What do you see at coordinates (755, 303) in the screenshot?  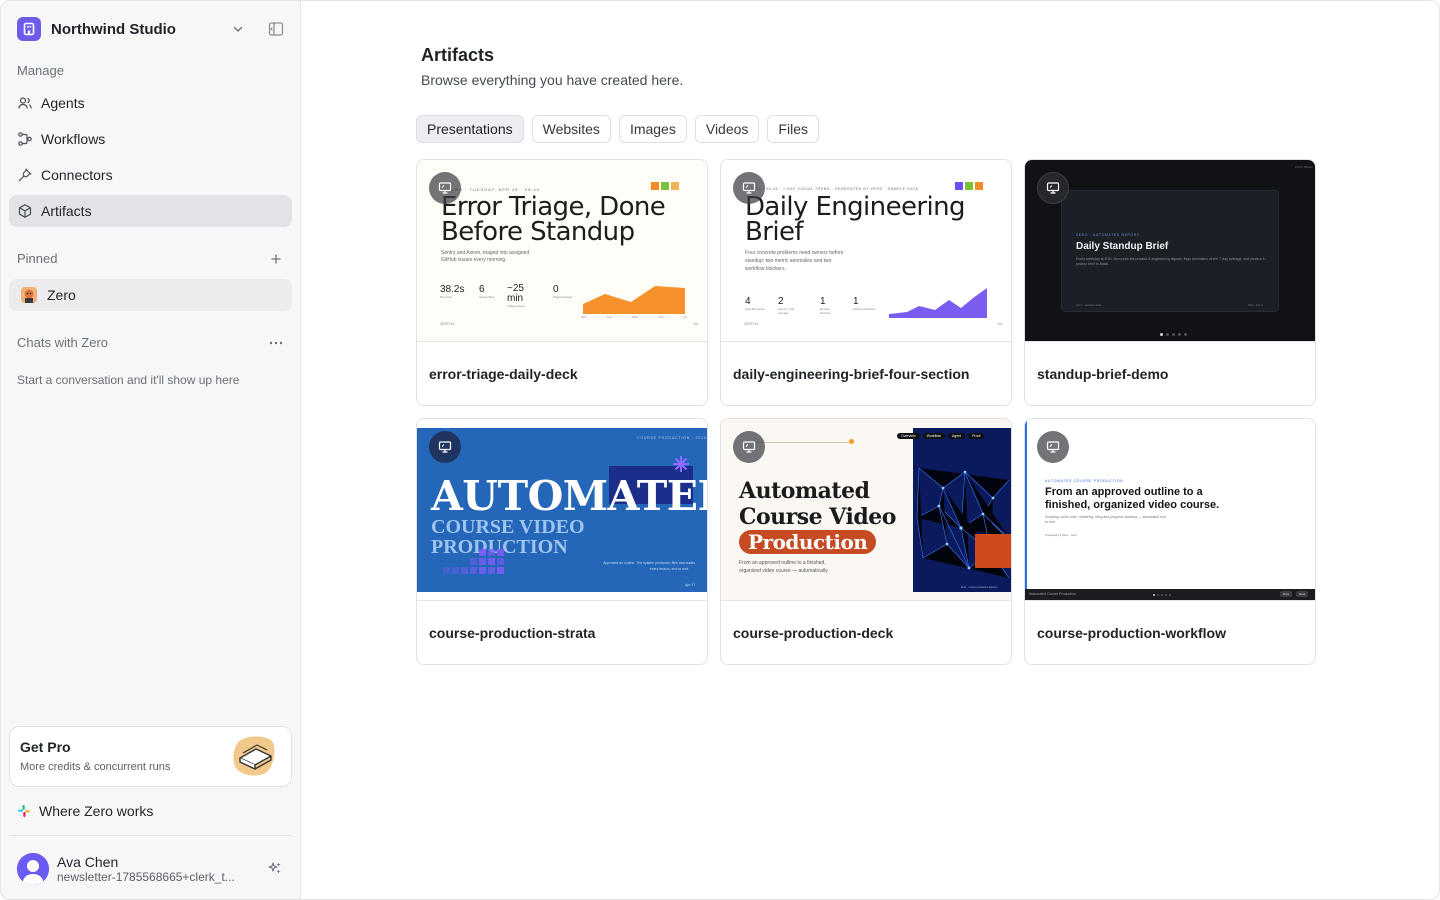 I see `stat: 4 Specific issues` at bounding box center [755, 303].